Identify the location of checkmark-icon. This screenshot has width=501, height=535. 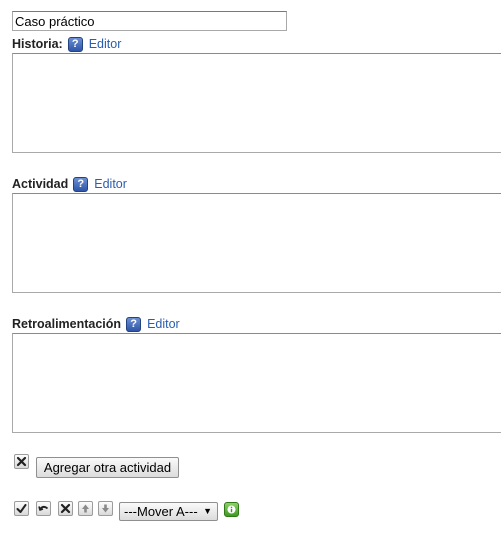
(21, 508).